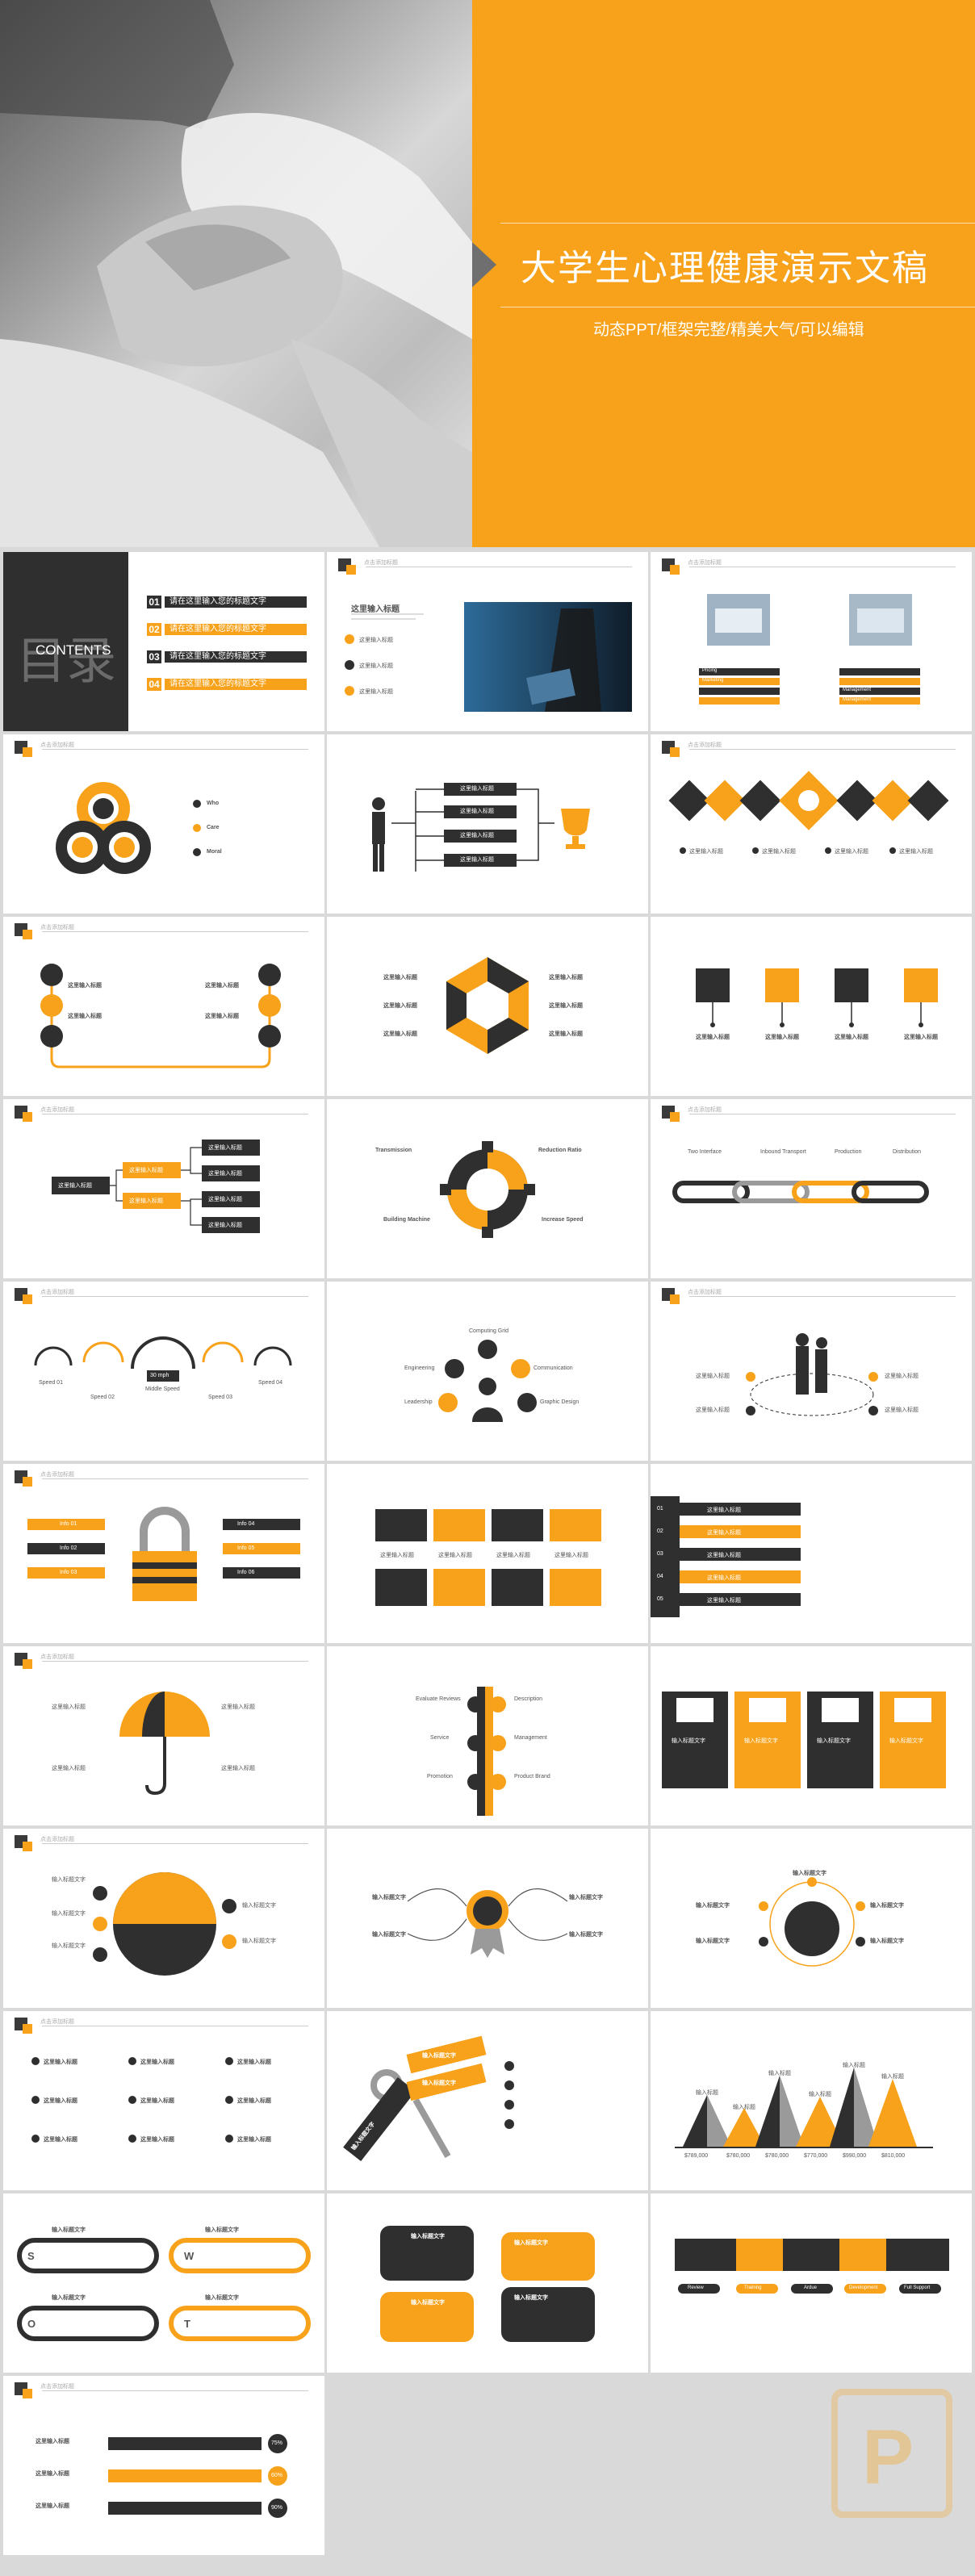 This screenshot has width=975, height=2576. I want to click on gauge-label: Speed 01, so click(51, 1383).